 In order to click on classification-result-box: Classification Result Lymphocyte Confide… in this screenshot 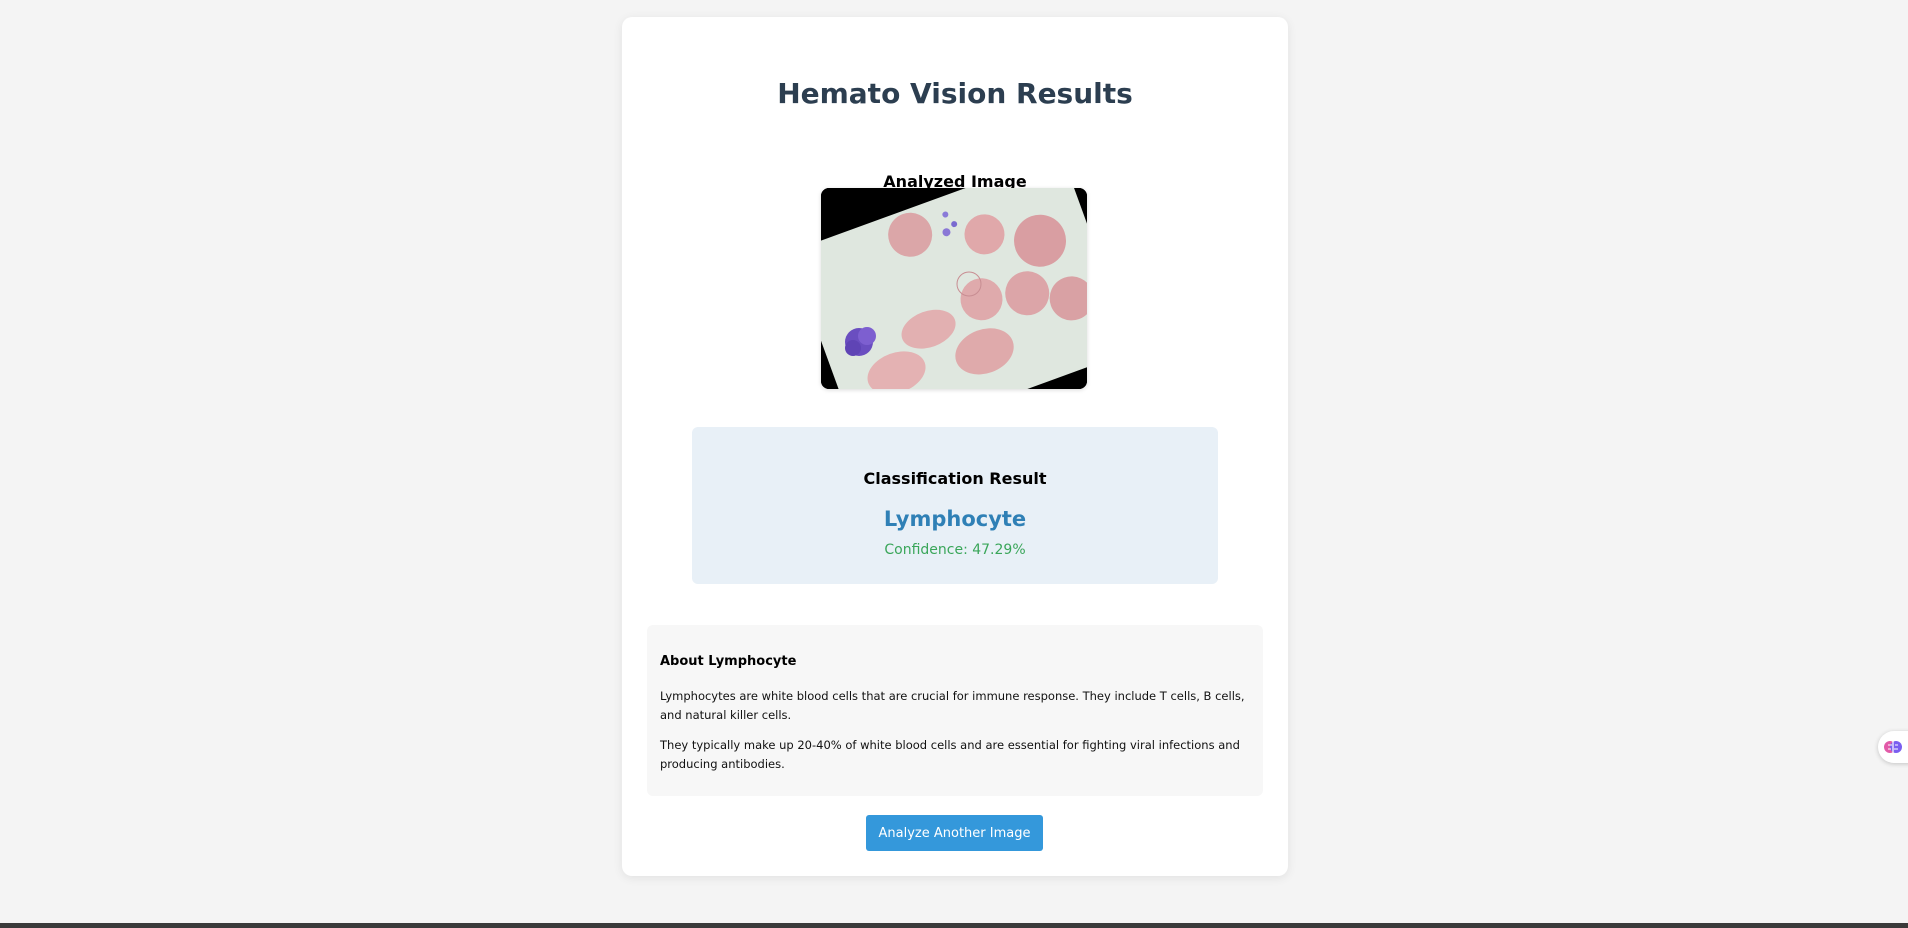, I will do `click(955, 505)`.